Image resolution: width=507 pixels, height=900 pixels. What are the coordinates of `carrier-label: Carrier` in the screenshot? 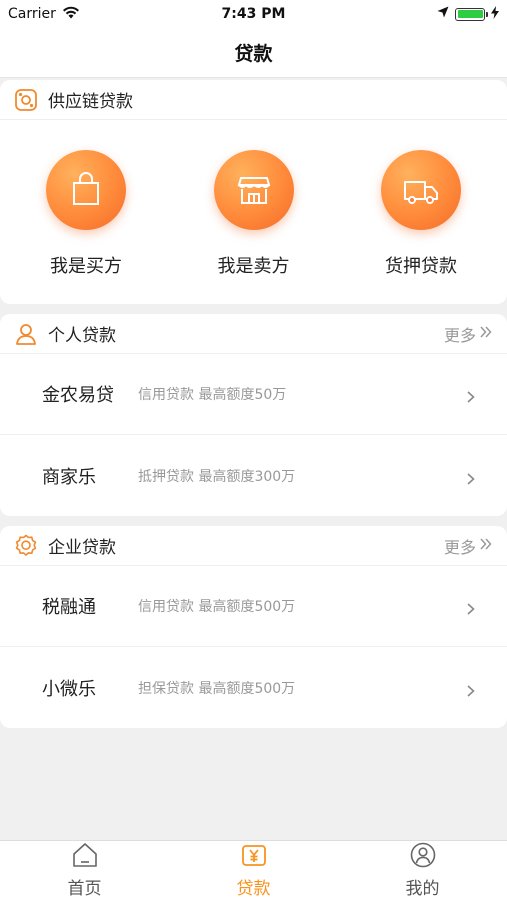 It's located at (32, 14).